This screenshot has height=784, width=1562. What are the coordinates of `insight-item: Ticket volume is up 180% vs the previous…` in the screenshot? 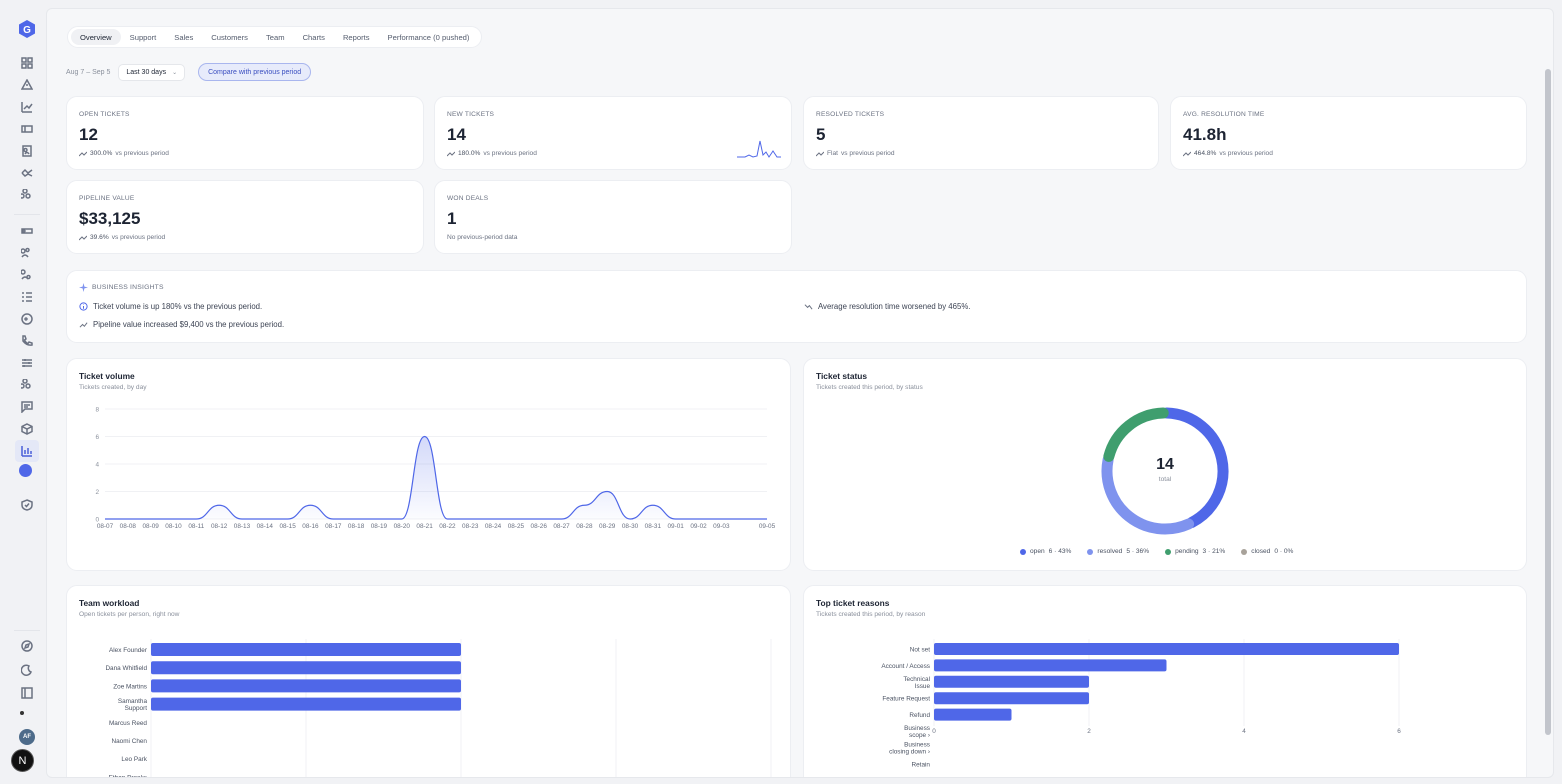 It's located at (170, 306).